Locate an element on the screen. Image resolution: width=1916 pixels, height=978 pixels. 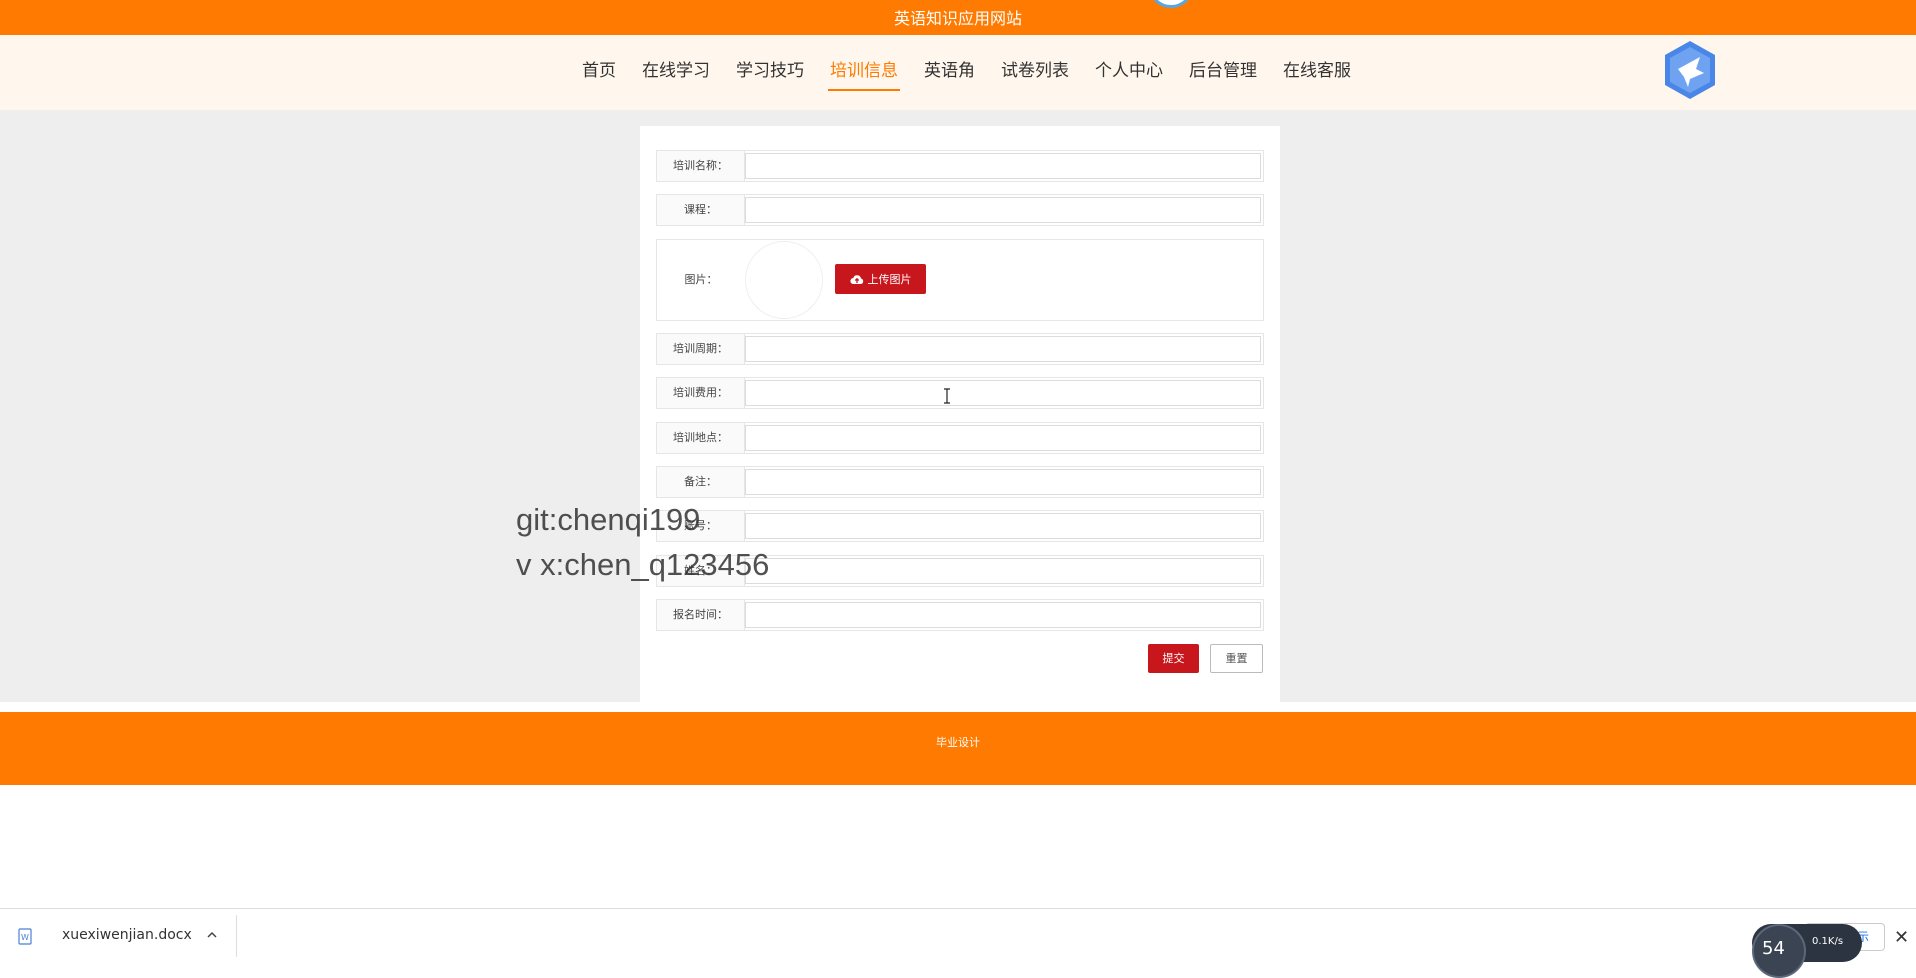
field-label: 培训名称： is located at coordinates (701, 166).